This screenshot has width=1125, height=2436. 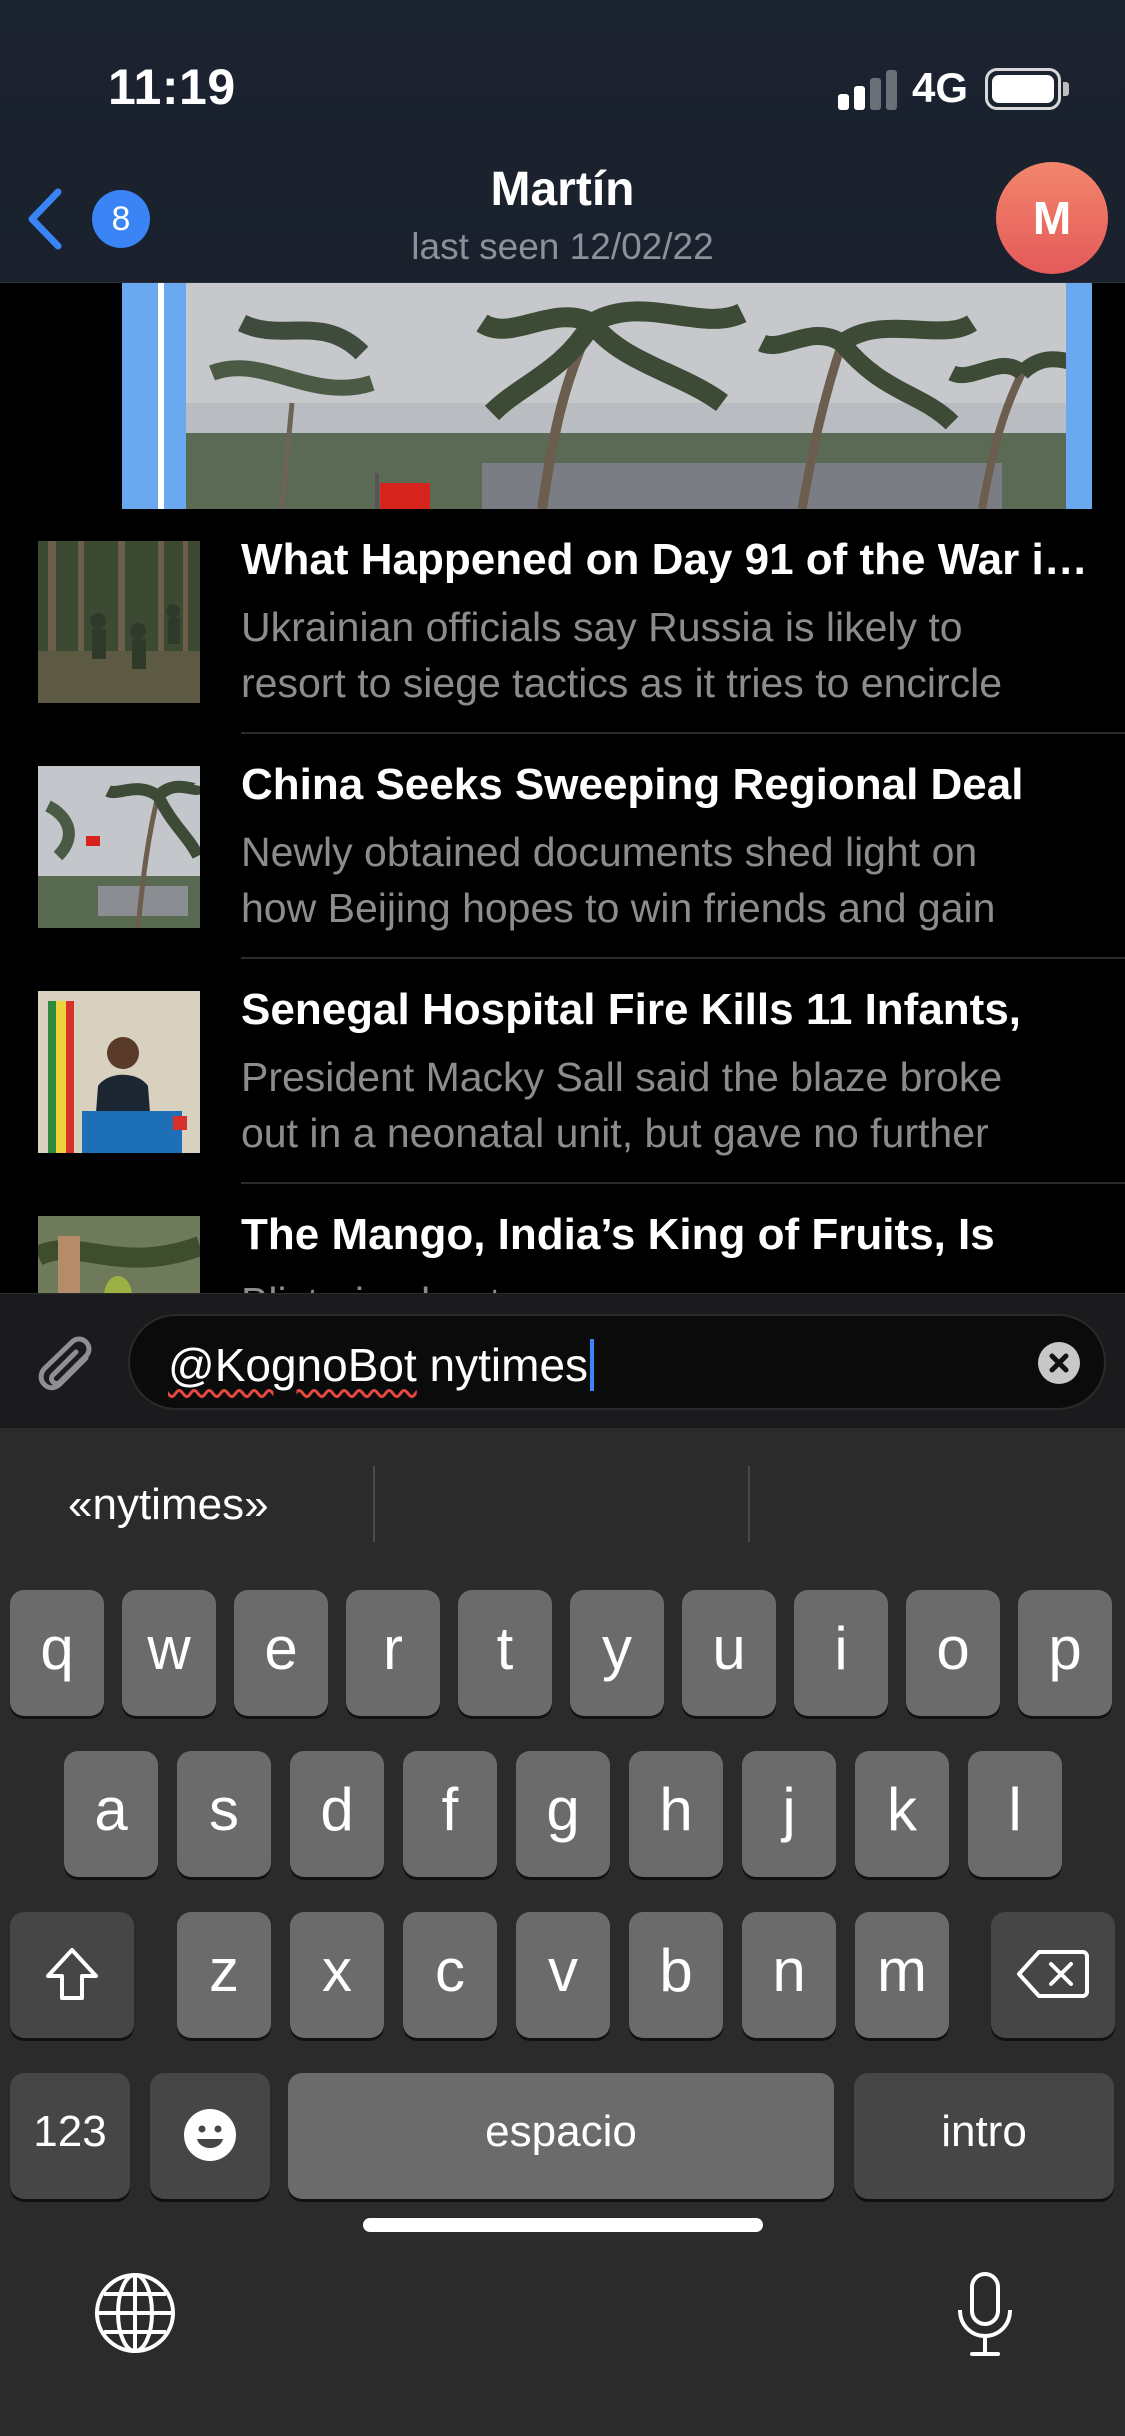 What do you see at coordinates (1065, 1653) in the screenshot?
I see `key: p` at bounding box center [1065, 1653].